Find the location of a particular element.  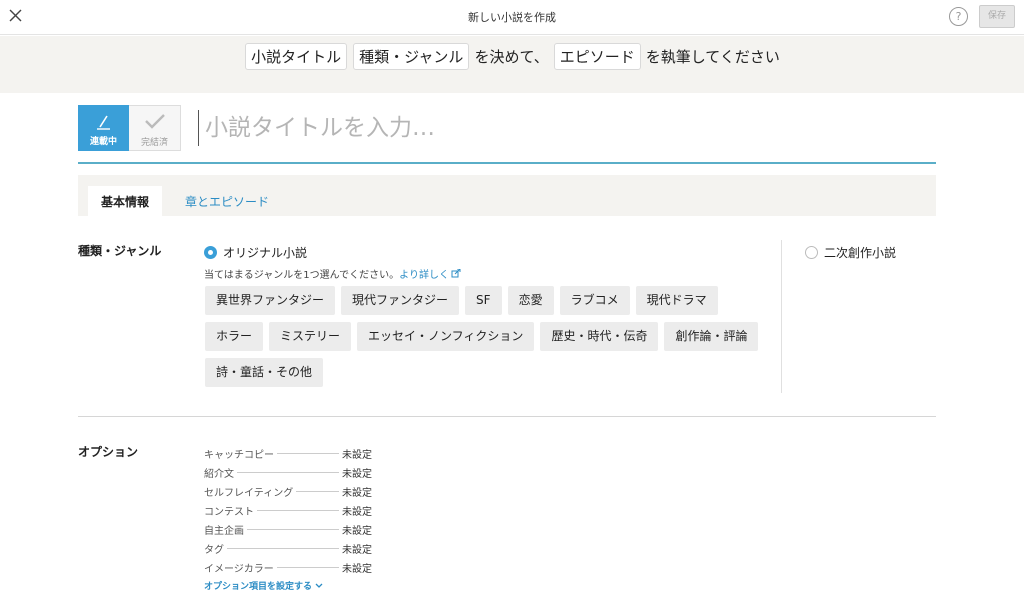

derivative-novel-radio: 二次創作小説 is located at coordinates (850, 252).